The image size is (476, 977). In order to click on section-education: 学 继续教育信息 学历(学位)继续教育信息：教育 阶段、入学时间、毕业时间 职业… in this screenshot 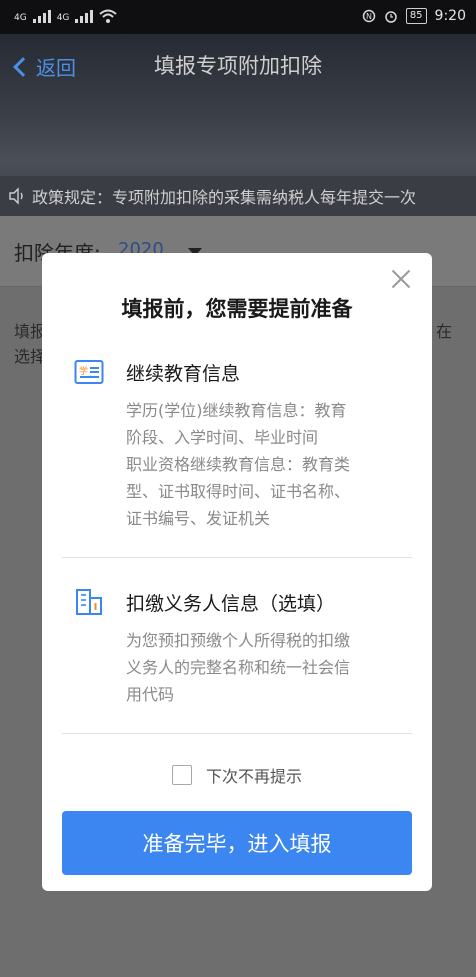, I will do `click(239, 445)`.